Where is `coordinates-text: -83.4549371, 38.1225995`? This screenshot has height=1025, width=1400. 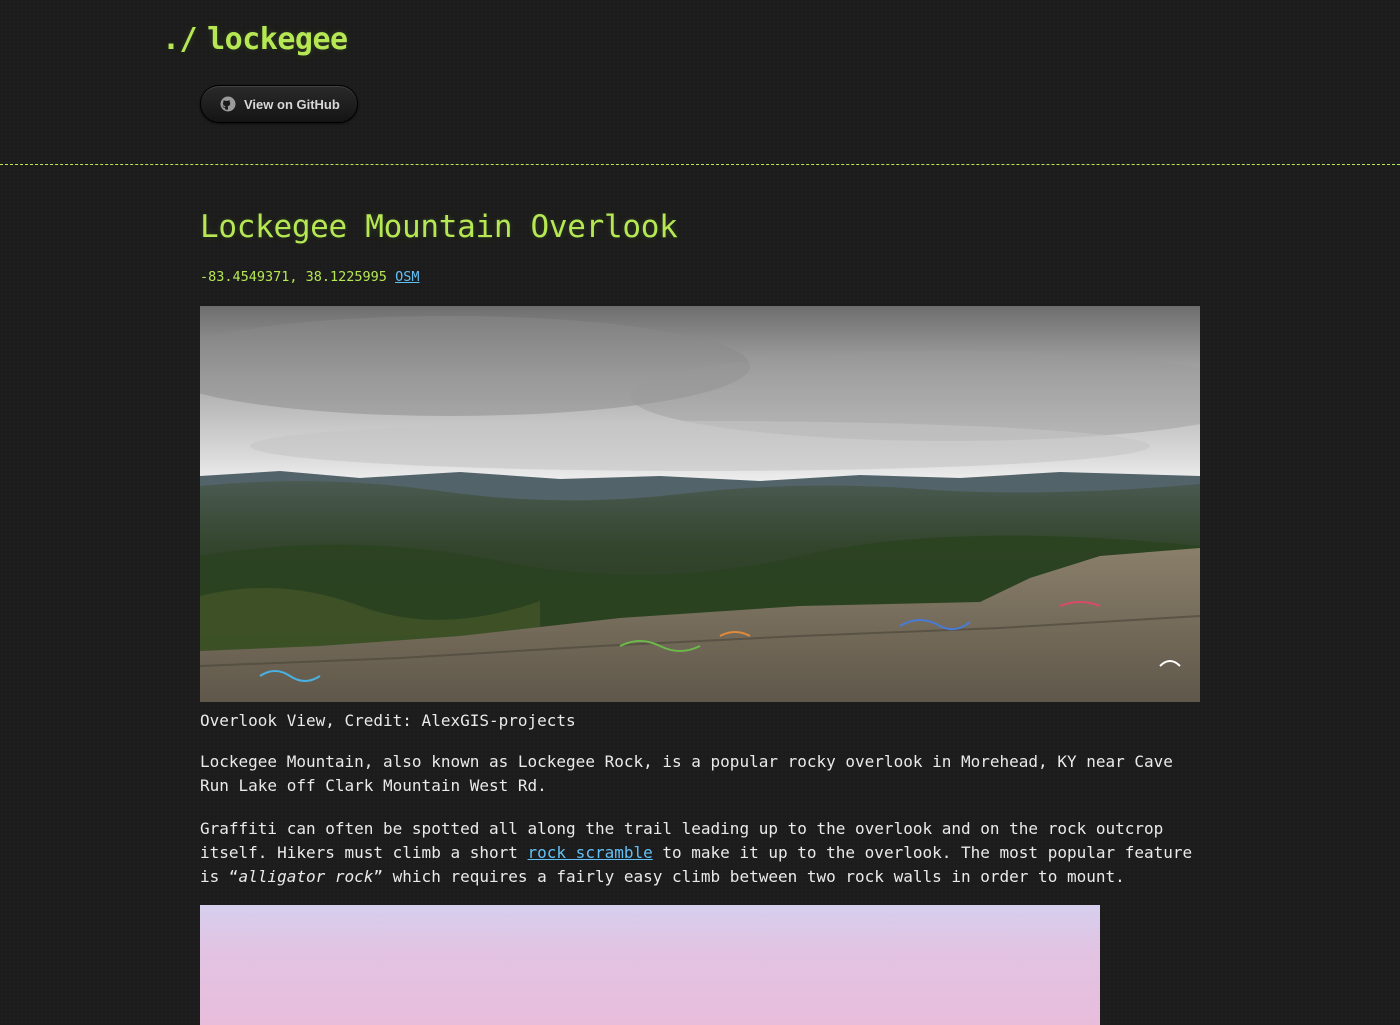 coordinates-text: -83.4549371, 38.1225995 is located at coordinates (293, 277).